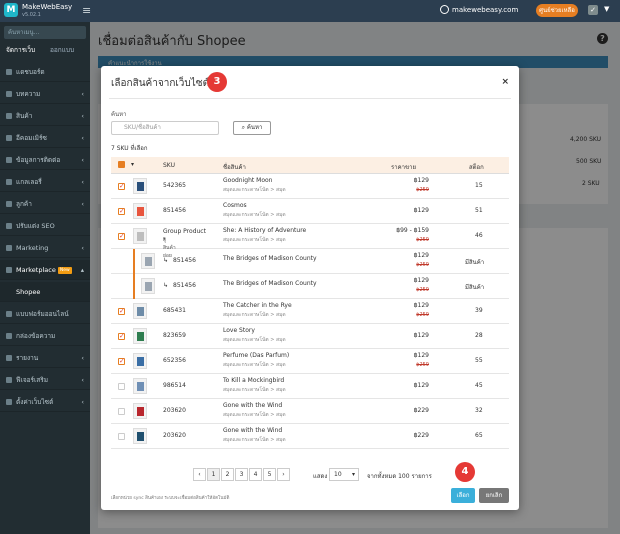  I want to click on sidebar-item: Shopee, so click(45, 292).